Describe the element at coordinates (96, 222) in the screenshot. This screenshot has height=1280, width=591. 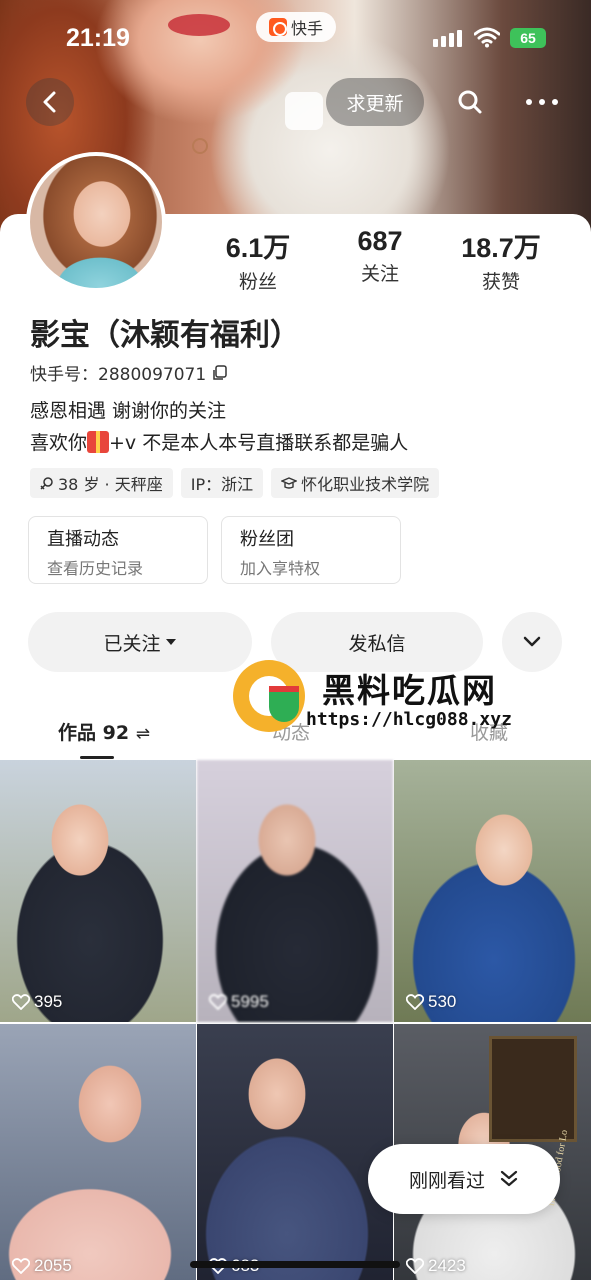
I see `avatar` at that location.